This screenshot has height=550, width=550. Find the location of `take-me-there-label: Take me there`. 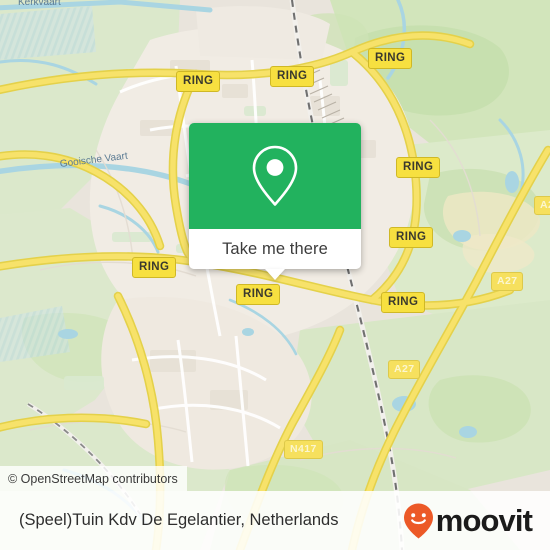

take-me-there-label: Take me there is located at coordinates (275, 248).